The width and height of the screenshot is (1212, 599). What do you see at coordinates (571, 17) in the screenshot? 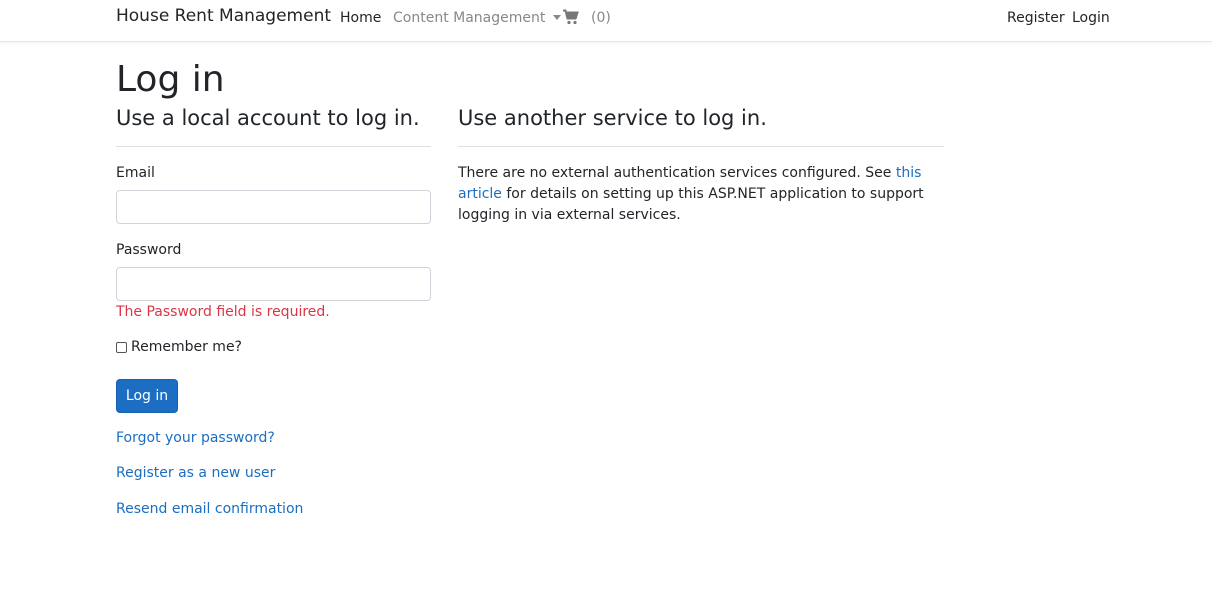
I see `shopping-cart-icon` at bounding box center [571, 17].